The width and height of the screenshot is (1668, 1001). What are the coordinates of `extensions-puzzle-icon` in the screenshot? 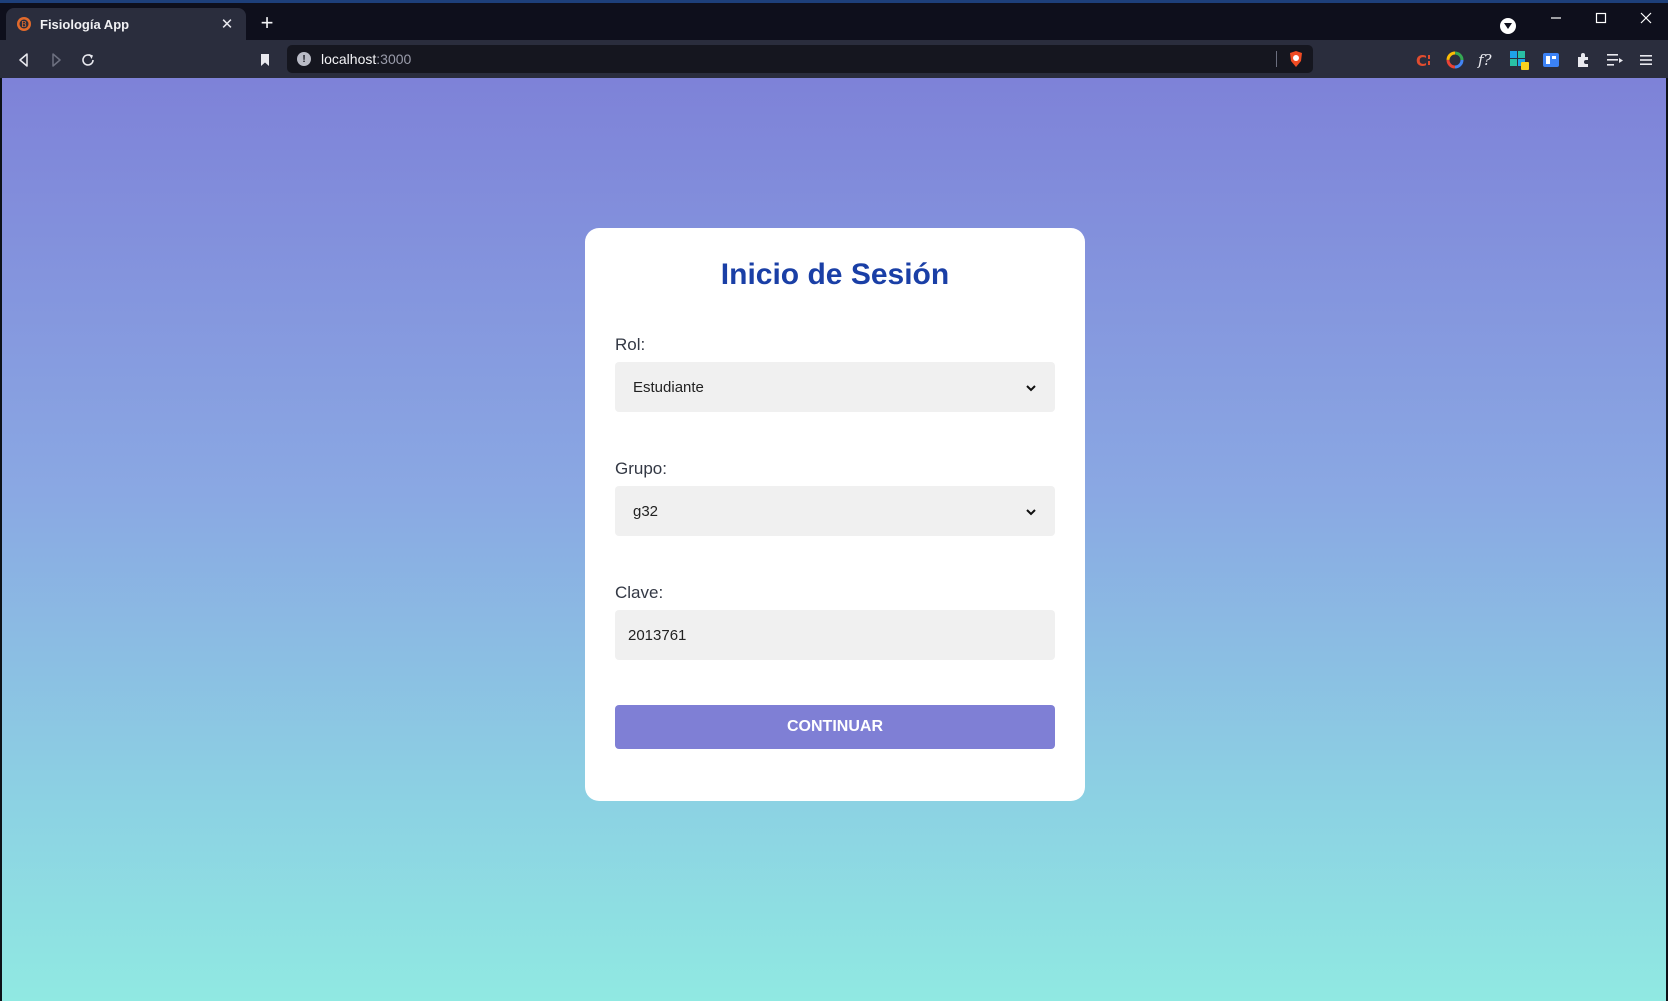 It's located at (1583, 60).